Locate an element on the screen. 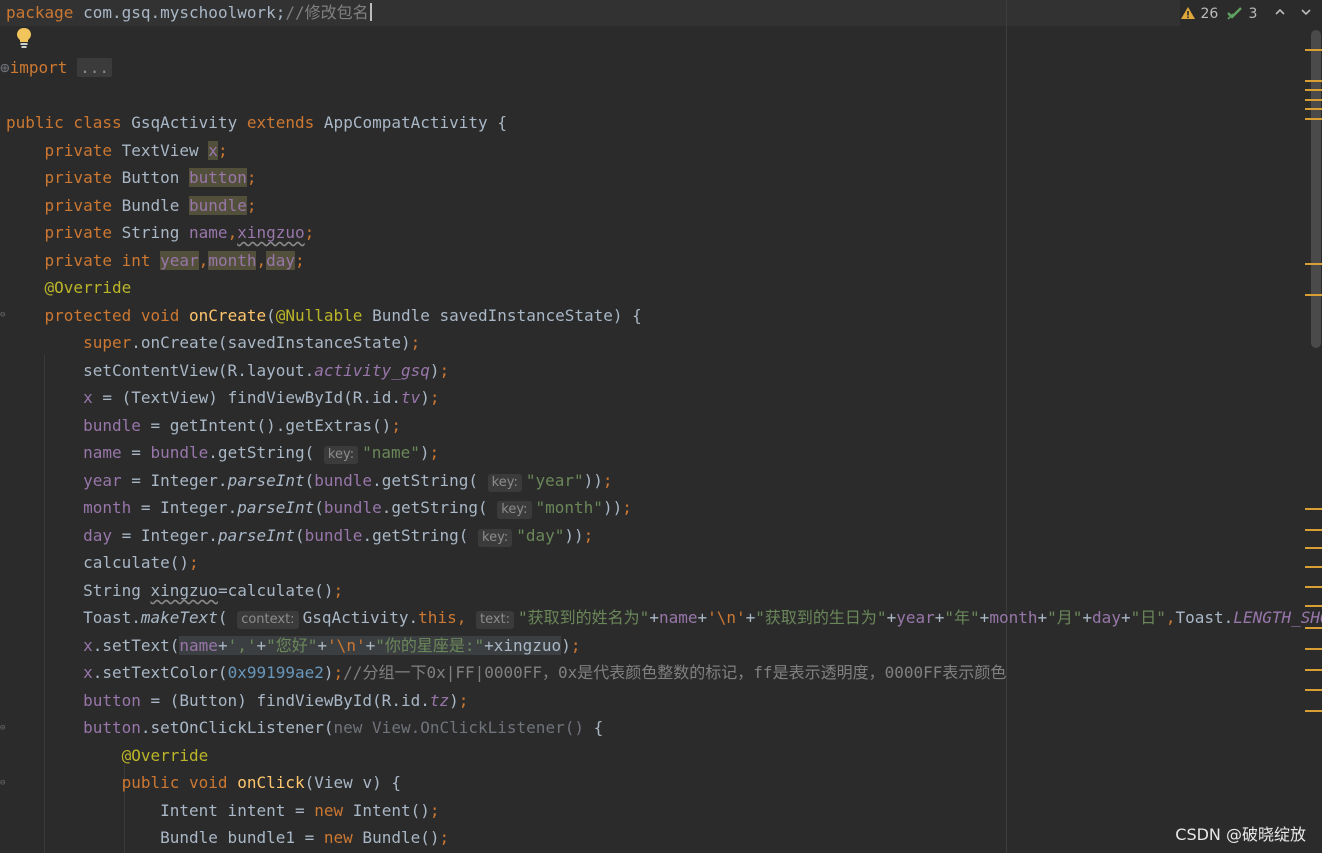 The width and height of the screenshot is (1322, 853). color-literal: 0x99199ae2 is located at coordinates (275, 672).